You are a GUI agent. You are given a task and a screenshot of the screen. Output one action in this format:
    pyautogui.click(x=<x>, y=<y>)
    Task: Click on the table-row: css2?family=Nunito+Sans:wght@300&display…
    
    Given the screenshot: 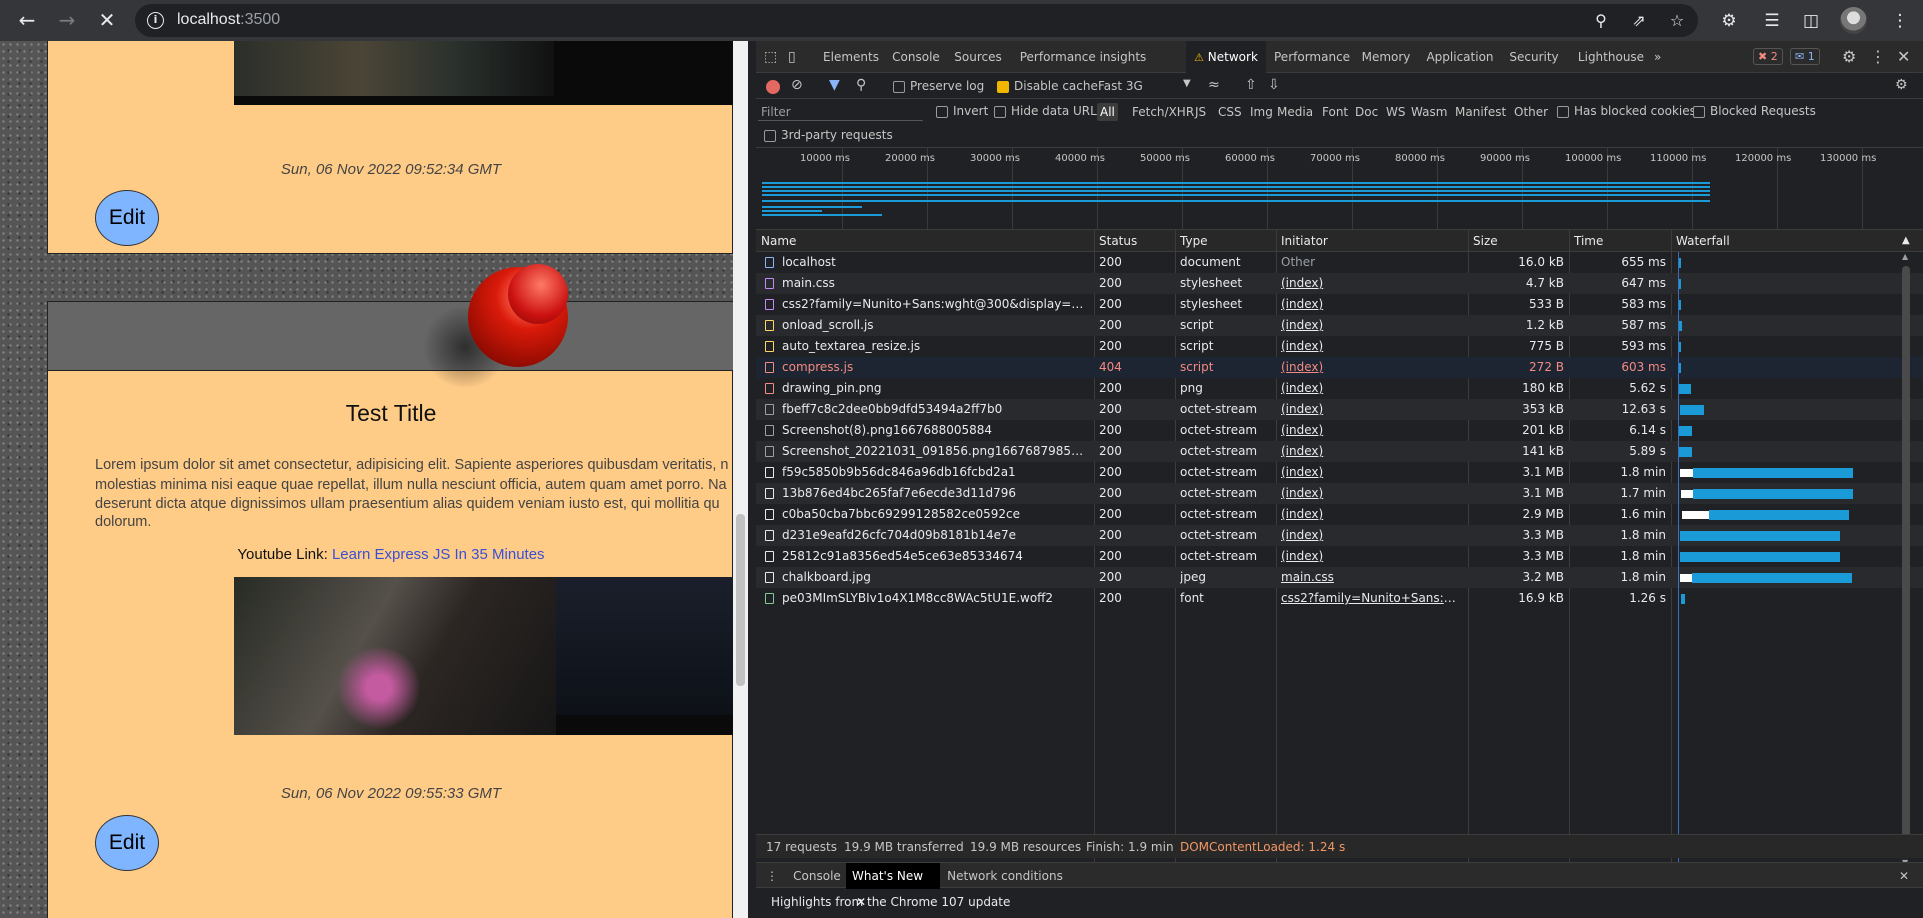 What is the action you would take?
    pyautogui.click(x=1339, y=304)
    